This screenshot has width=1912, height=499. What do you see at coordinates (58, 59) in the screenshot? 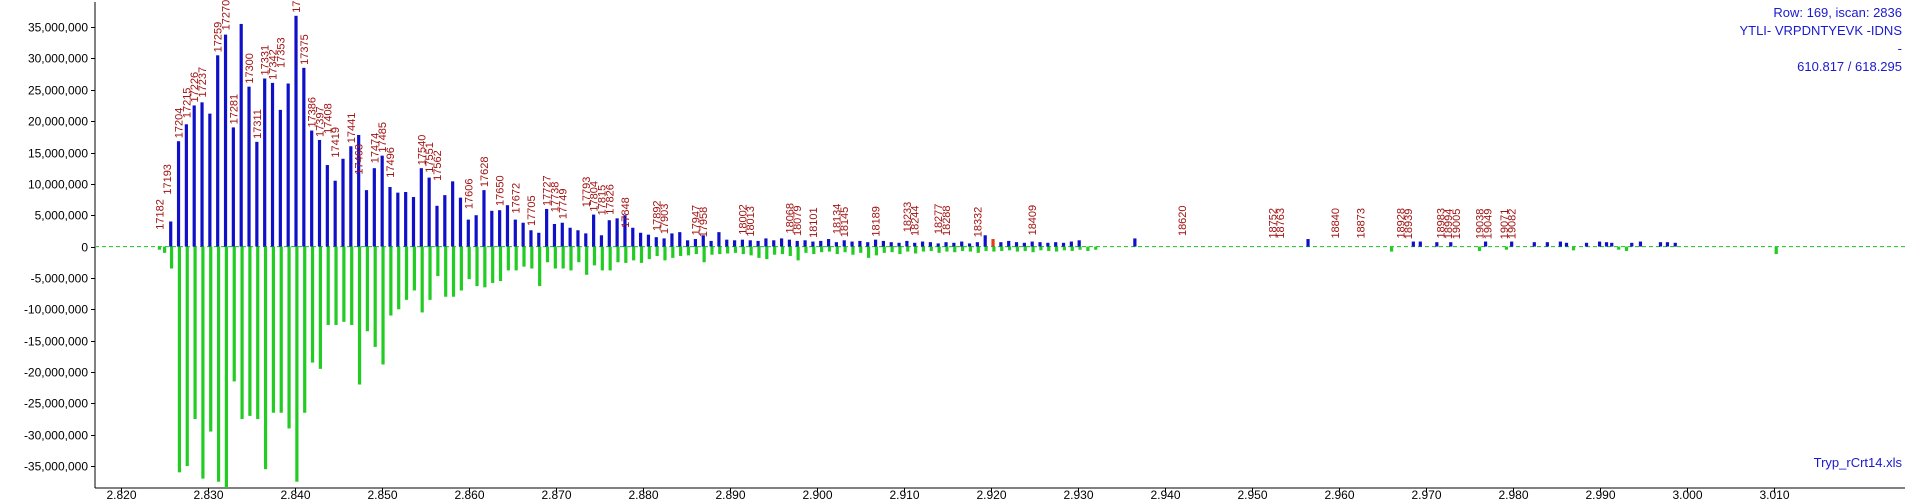
I see `y-tick-label: 30,000,000` at bounding box center [58, 59].